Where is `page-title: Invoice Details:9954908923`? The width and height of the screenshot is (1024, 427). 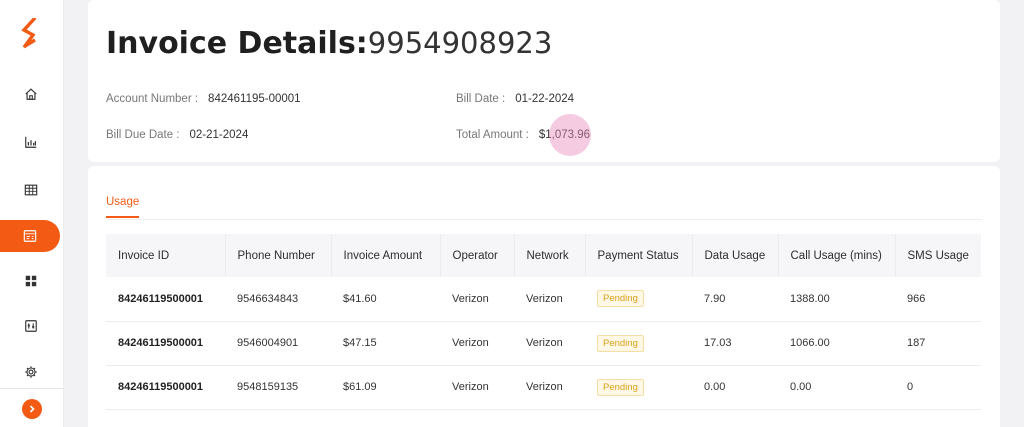 page-title: Invoice Details:9954908923 is located at coordinates (329, 42).